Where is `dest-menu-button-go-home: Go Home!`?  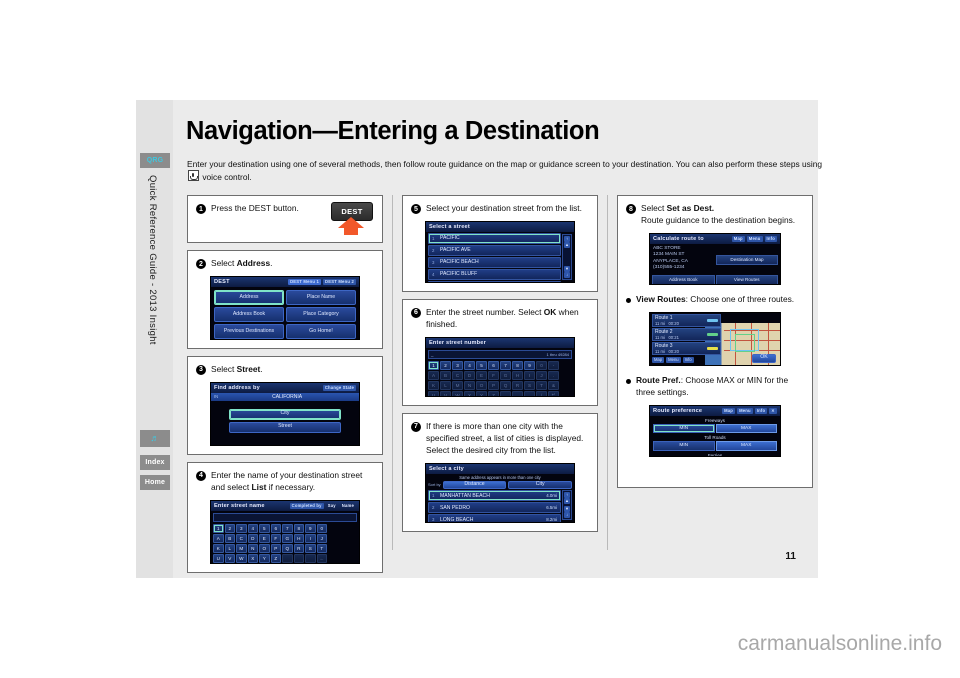
dest-menu-button-go-home: Go Home! is located at coordinates (321, 331).